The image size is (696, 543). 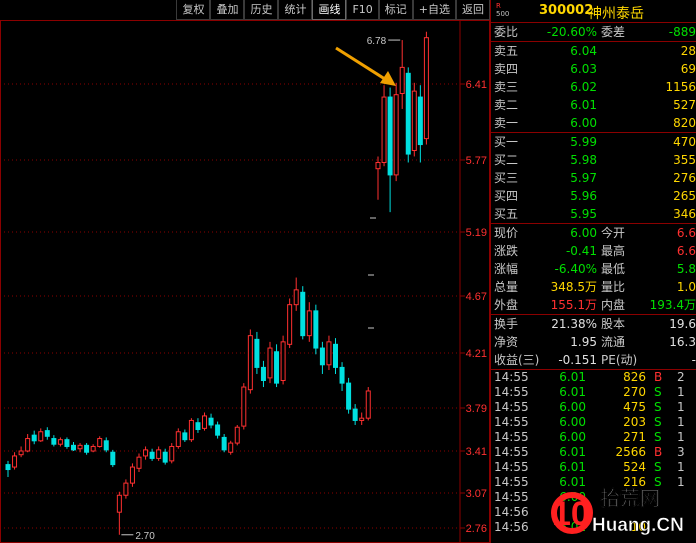 I want to click on toolbar-button: 返回, so click(x=473, y=10).